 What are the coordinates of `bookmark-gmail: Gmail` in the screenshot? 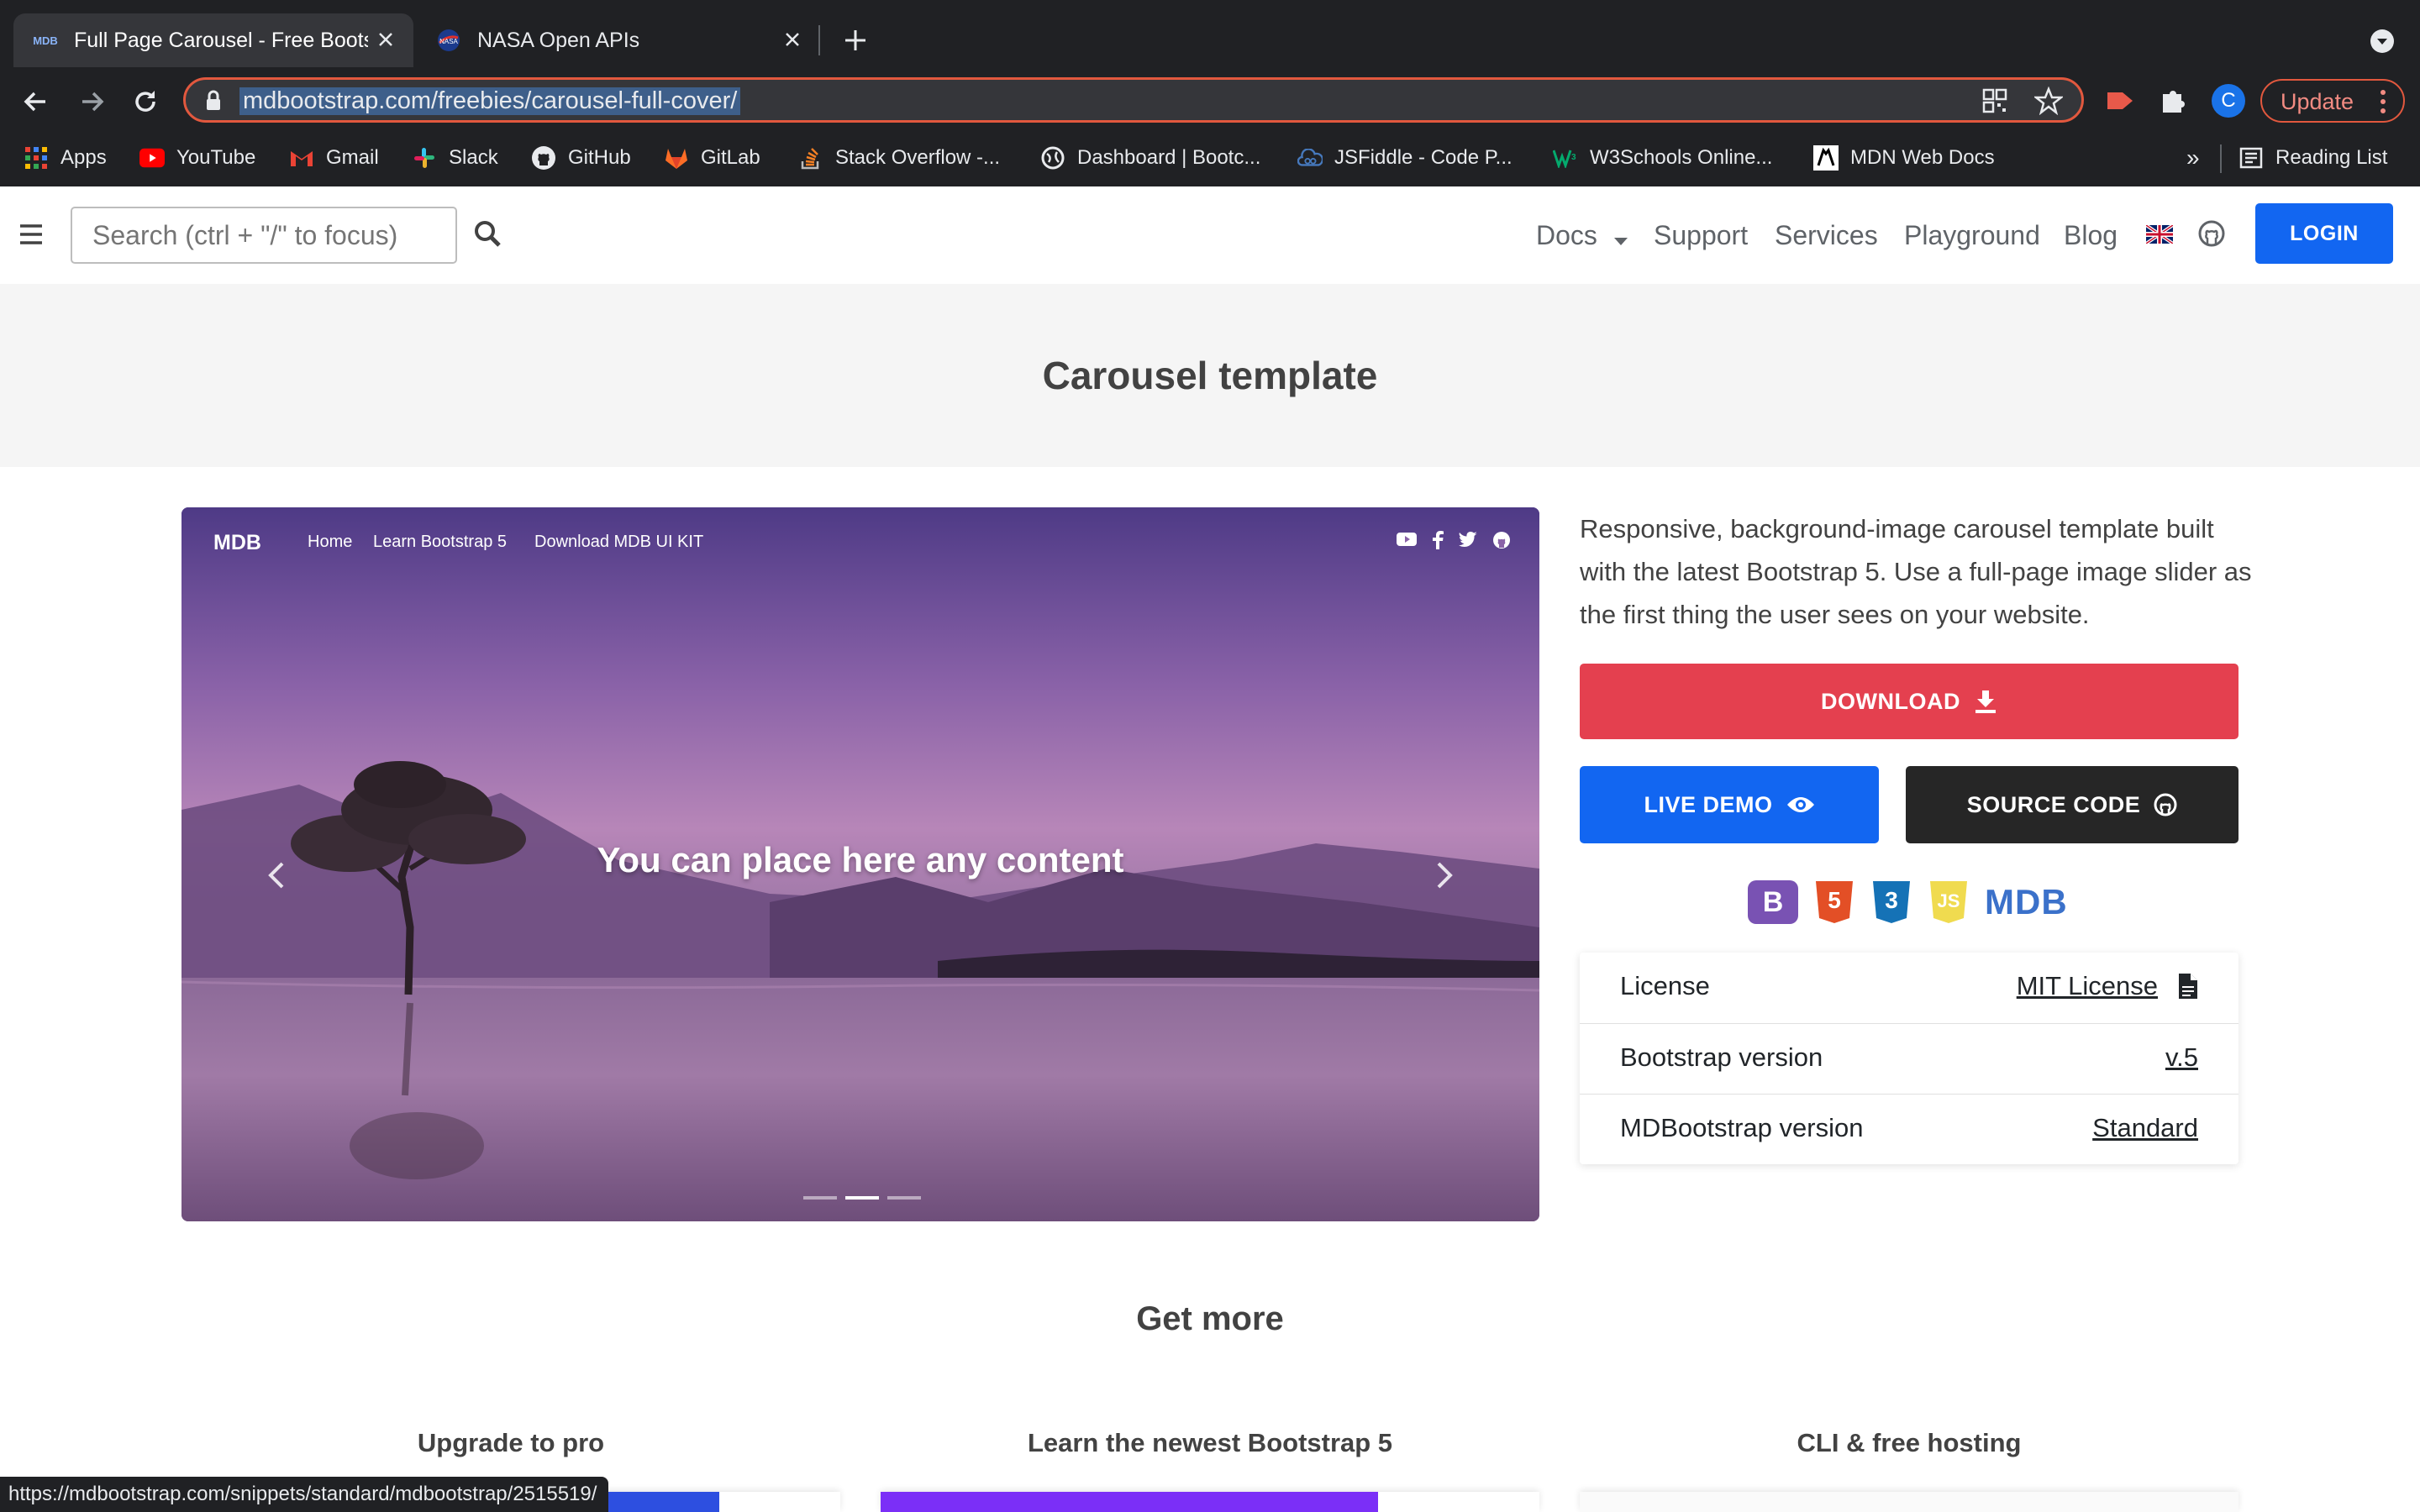 It's located at (334, 158).